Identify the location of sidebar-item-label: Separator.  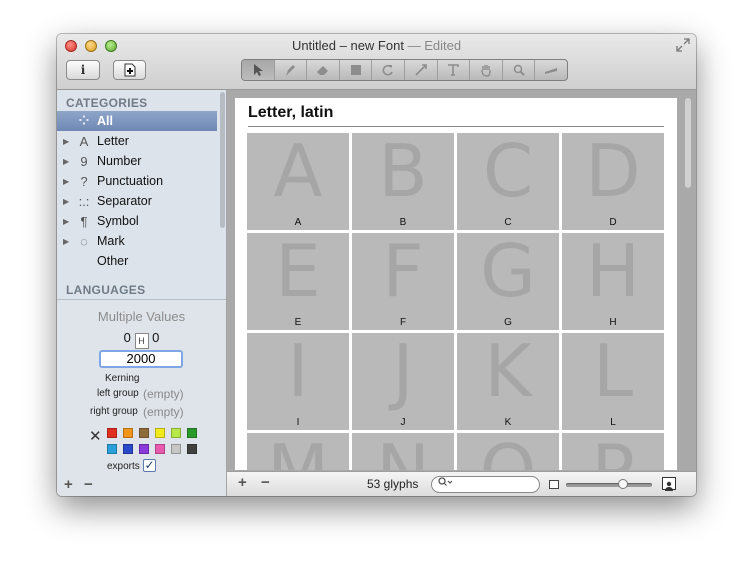
(124, 201).